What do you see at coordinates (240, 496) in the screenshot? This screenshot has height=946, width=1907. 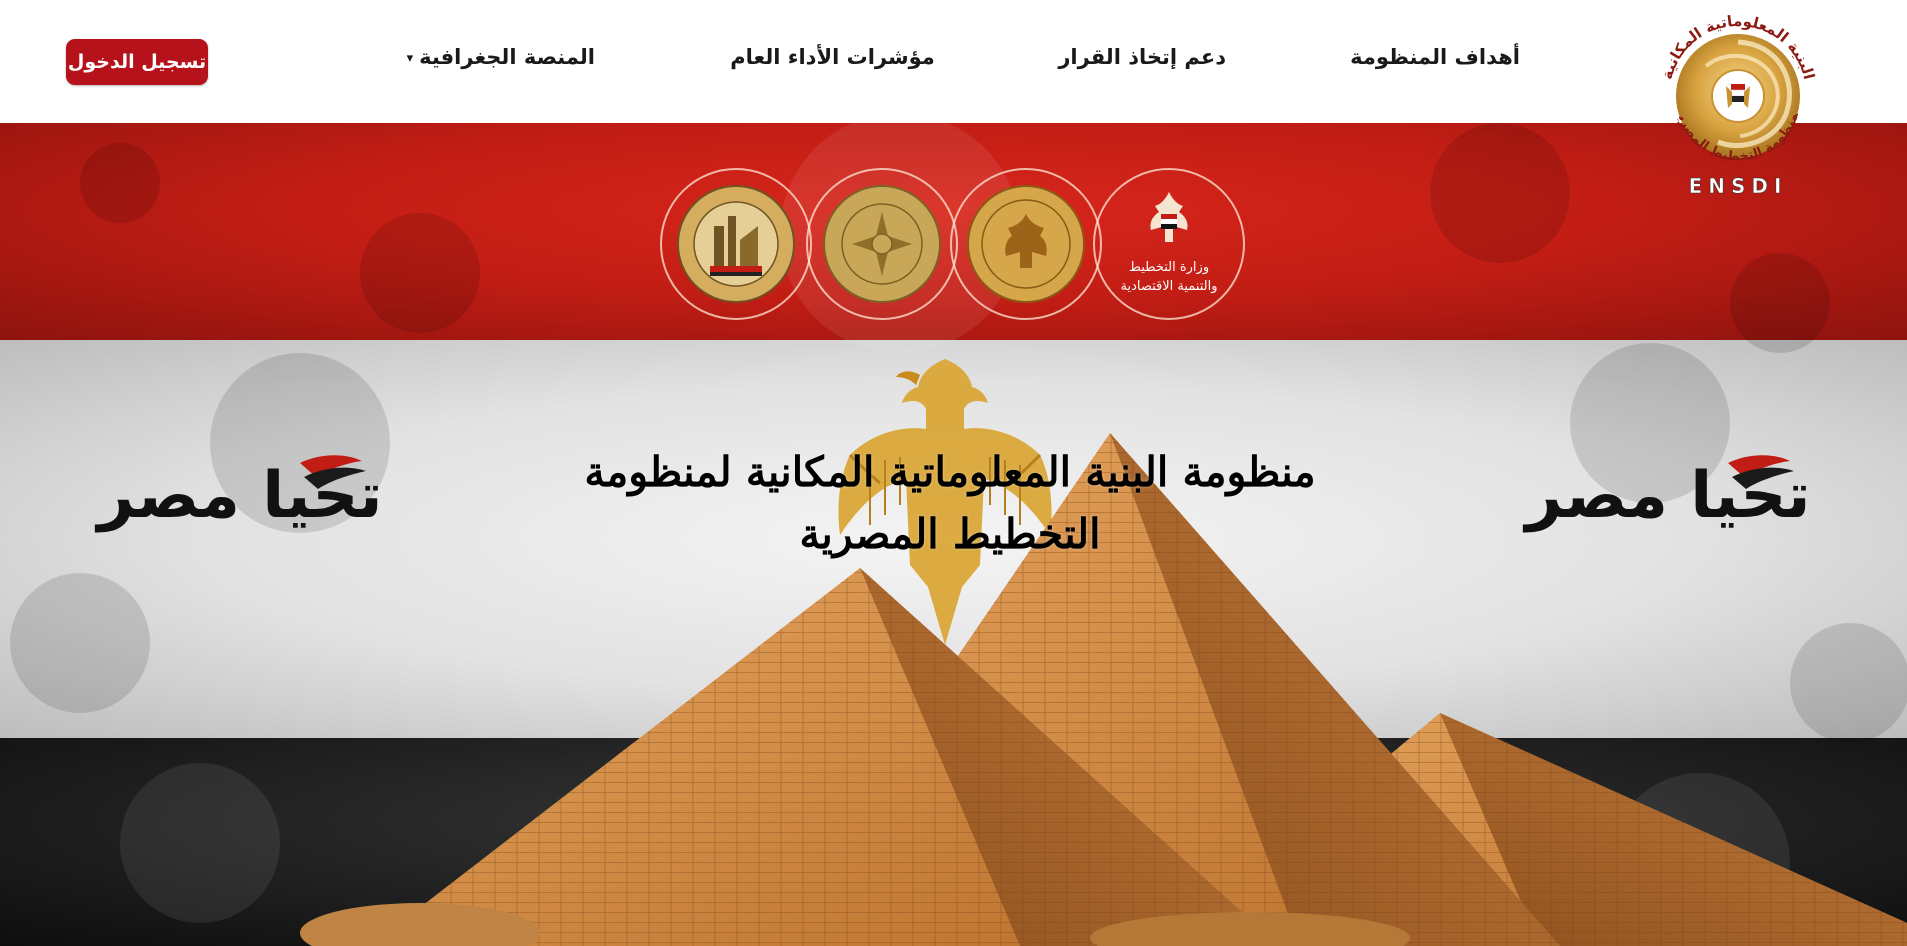 I see `tahya-masr-logo-left: تحيا مصر` at bounding box center [240, 496].